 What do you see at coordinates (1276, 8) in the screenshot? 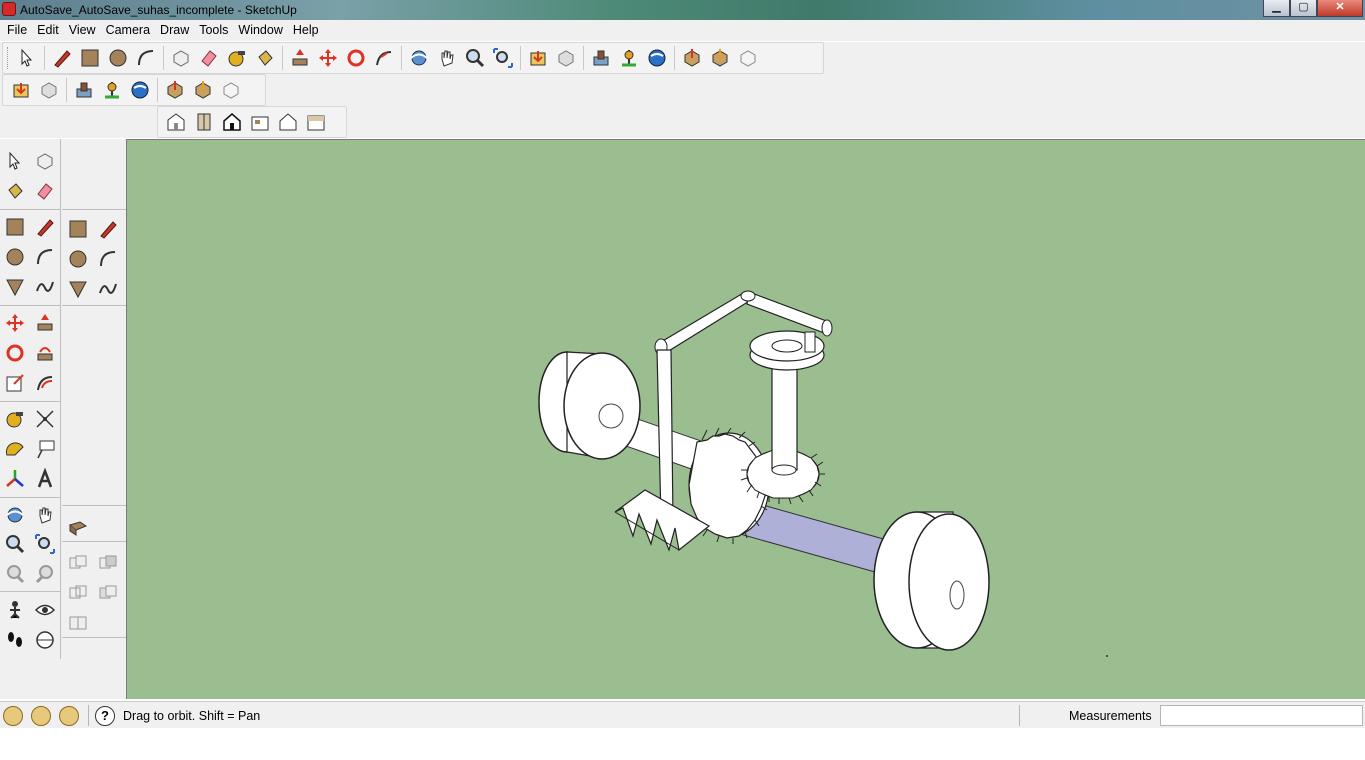
I see `minimize-button: ▁` at bounding box center [1276, 8].